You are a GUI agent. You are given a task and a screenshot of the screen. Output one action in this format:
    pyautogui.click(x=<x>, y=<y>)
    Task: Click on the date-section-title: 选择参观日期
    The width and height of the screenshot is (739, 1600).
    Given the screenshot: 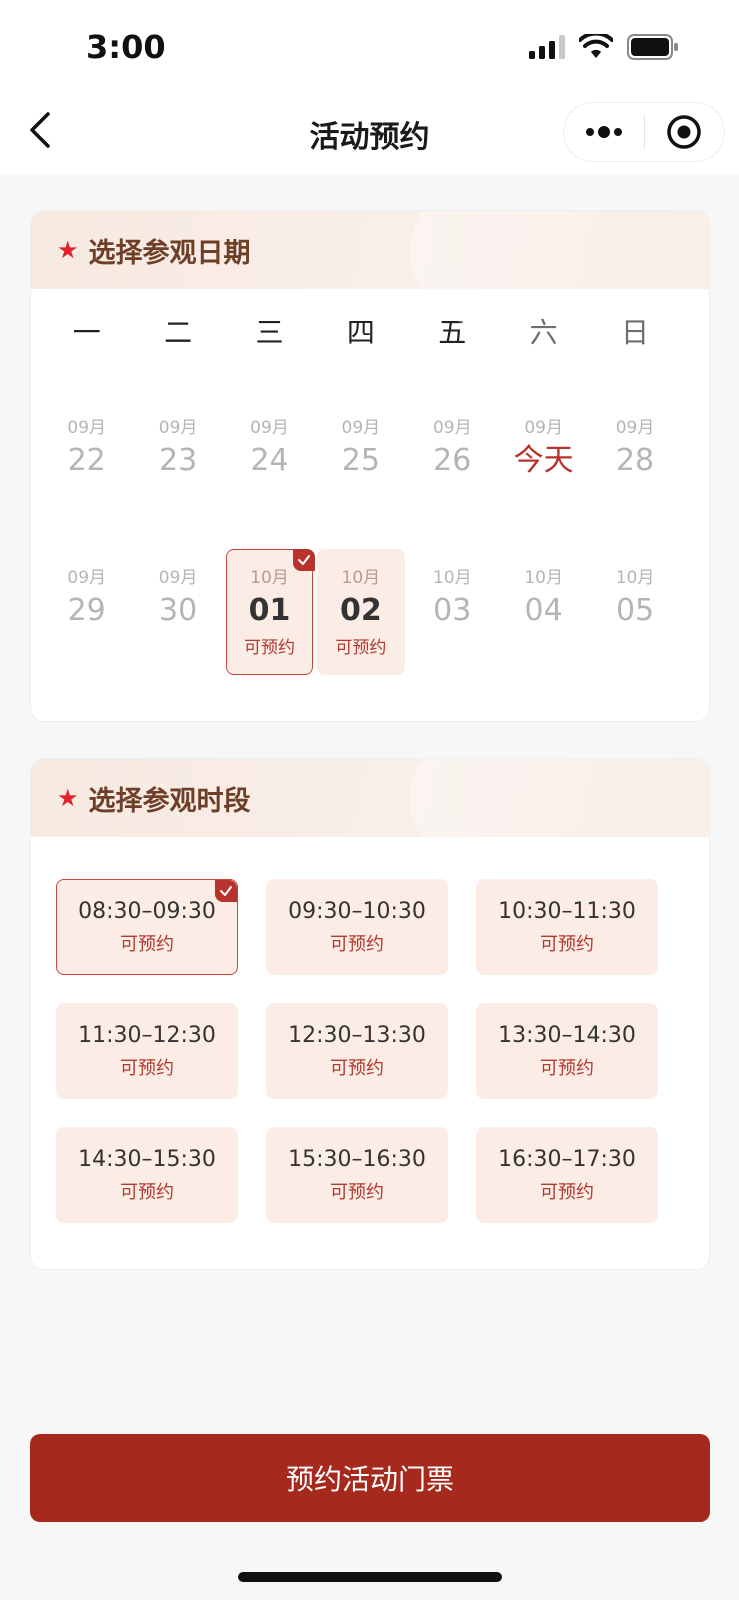 What is the action you would take?
    pyautogui.click(x=169, y=253)
    